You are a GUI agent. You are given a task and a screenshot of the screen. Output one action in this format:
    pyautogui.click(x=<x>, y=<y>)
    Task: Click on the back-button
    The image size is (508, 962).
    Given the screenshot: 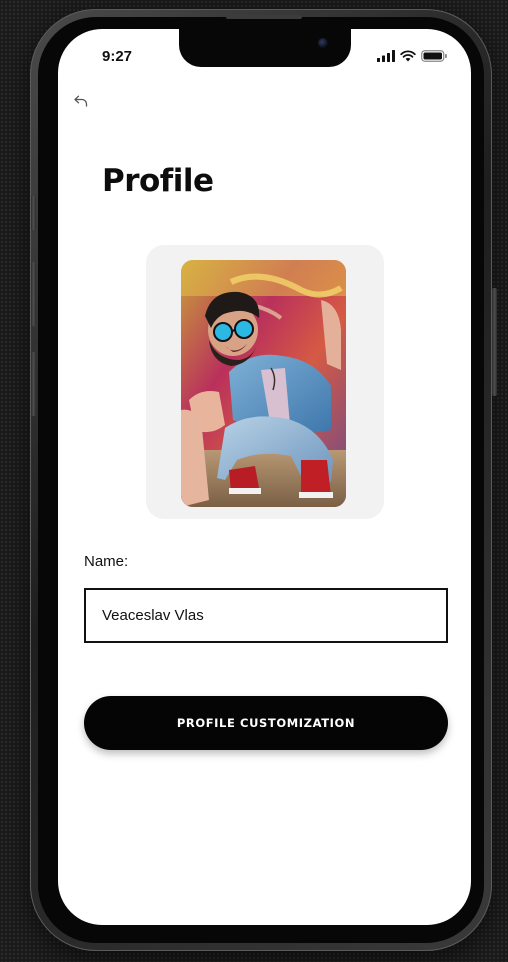 What is the action you would take?
    pyautogui.click(x=81, y=101)
    